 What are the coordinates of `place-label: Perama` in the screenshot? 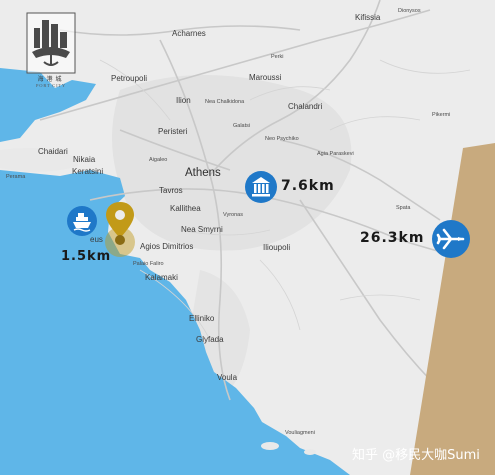 It's located at (16, 177).